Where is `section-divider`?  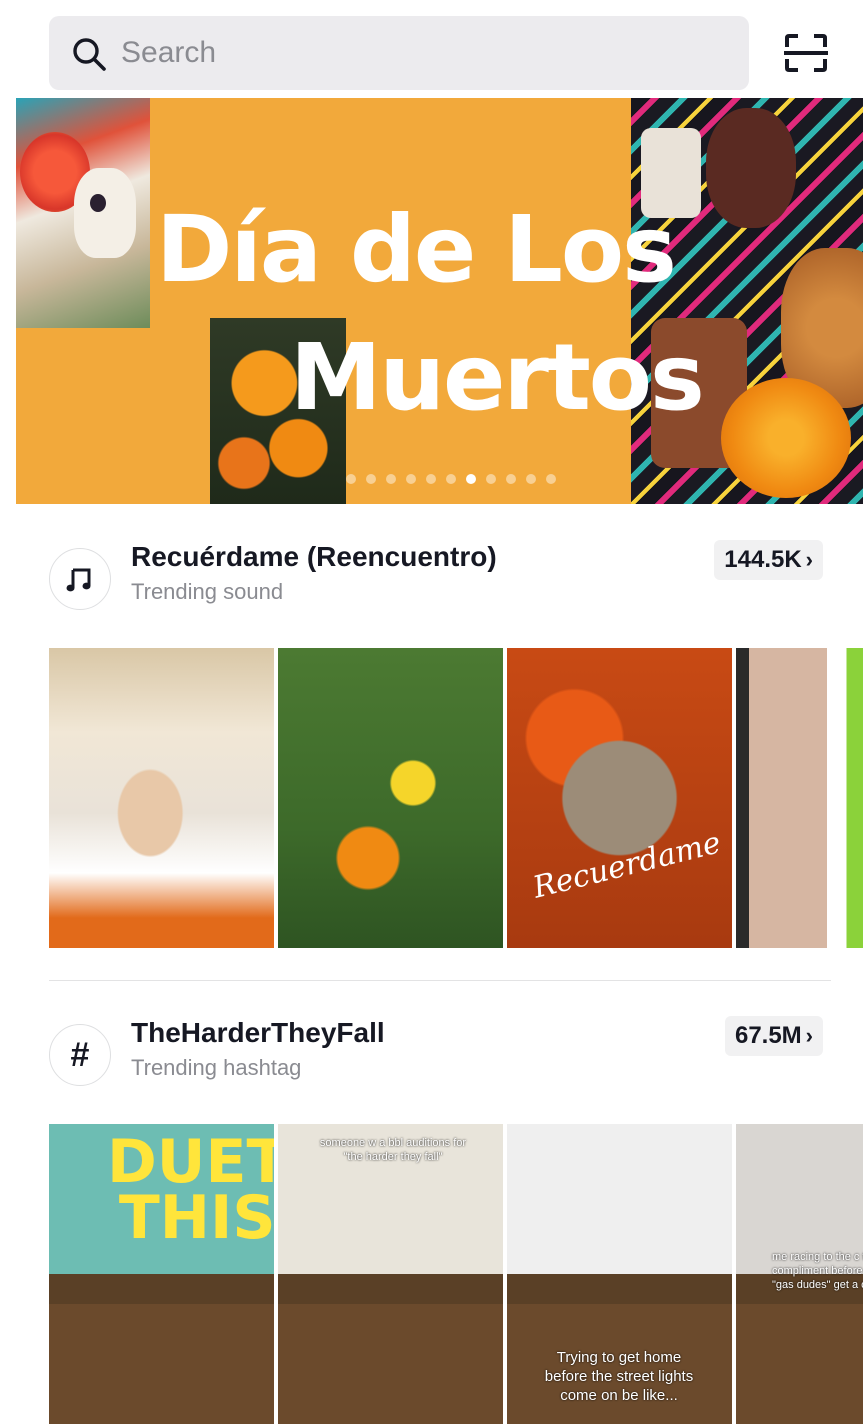 section-divider is located at coordinates (440, 980).